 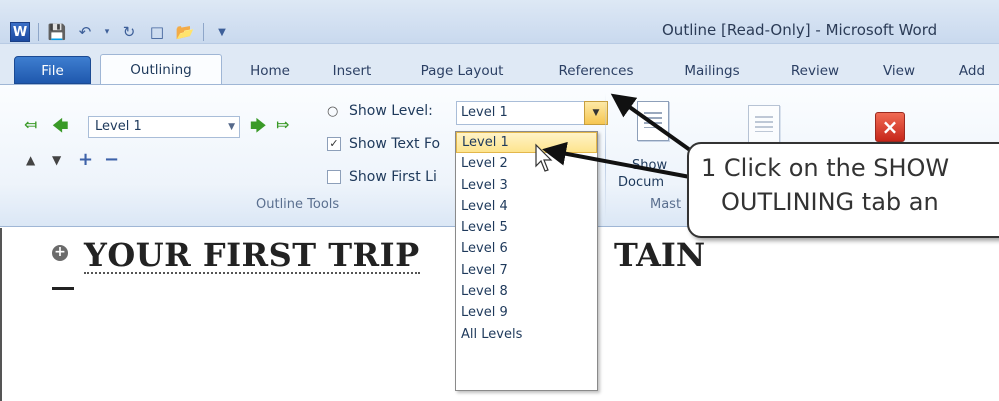 I want to click on callout-line-1: 1 Click on the SHOW, so click(x=825, y=168).